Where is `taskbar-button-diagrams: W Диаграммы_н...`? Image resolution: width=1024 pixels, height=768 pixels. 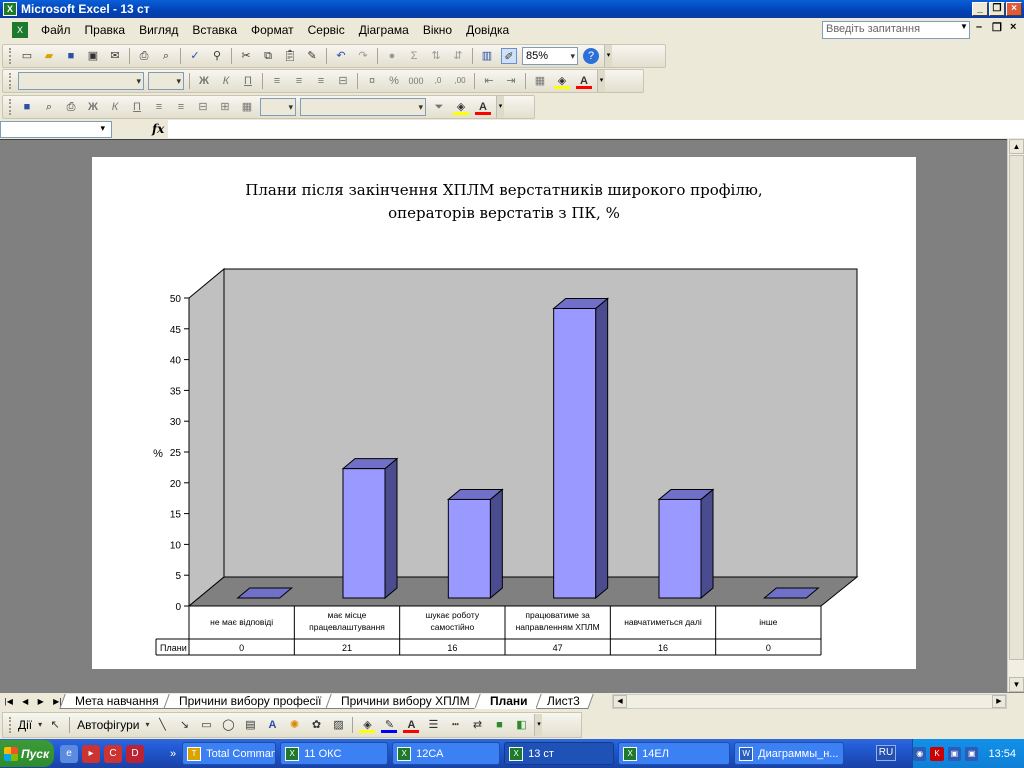 taskbar-button-diagrams: W Диаграммы_н... is located at coordinates (789, 753).